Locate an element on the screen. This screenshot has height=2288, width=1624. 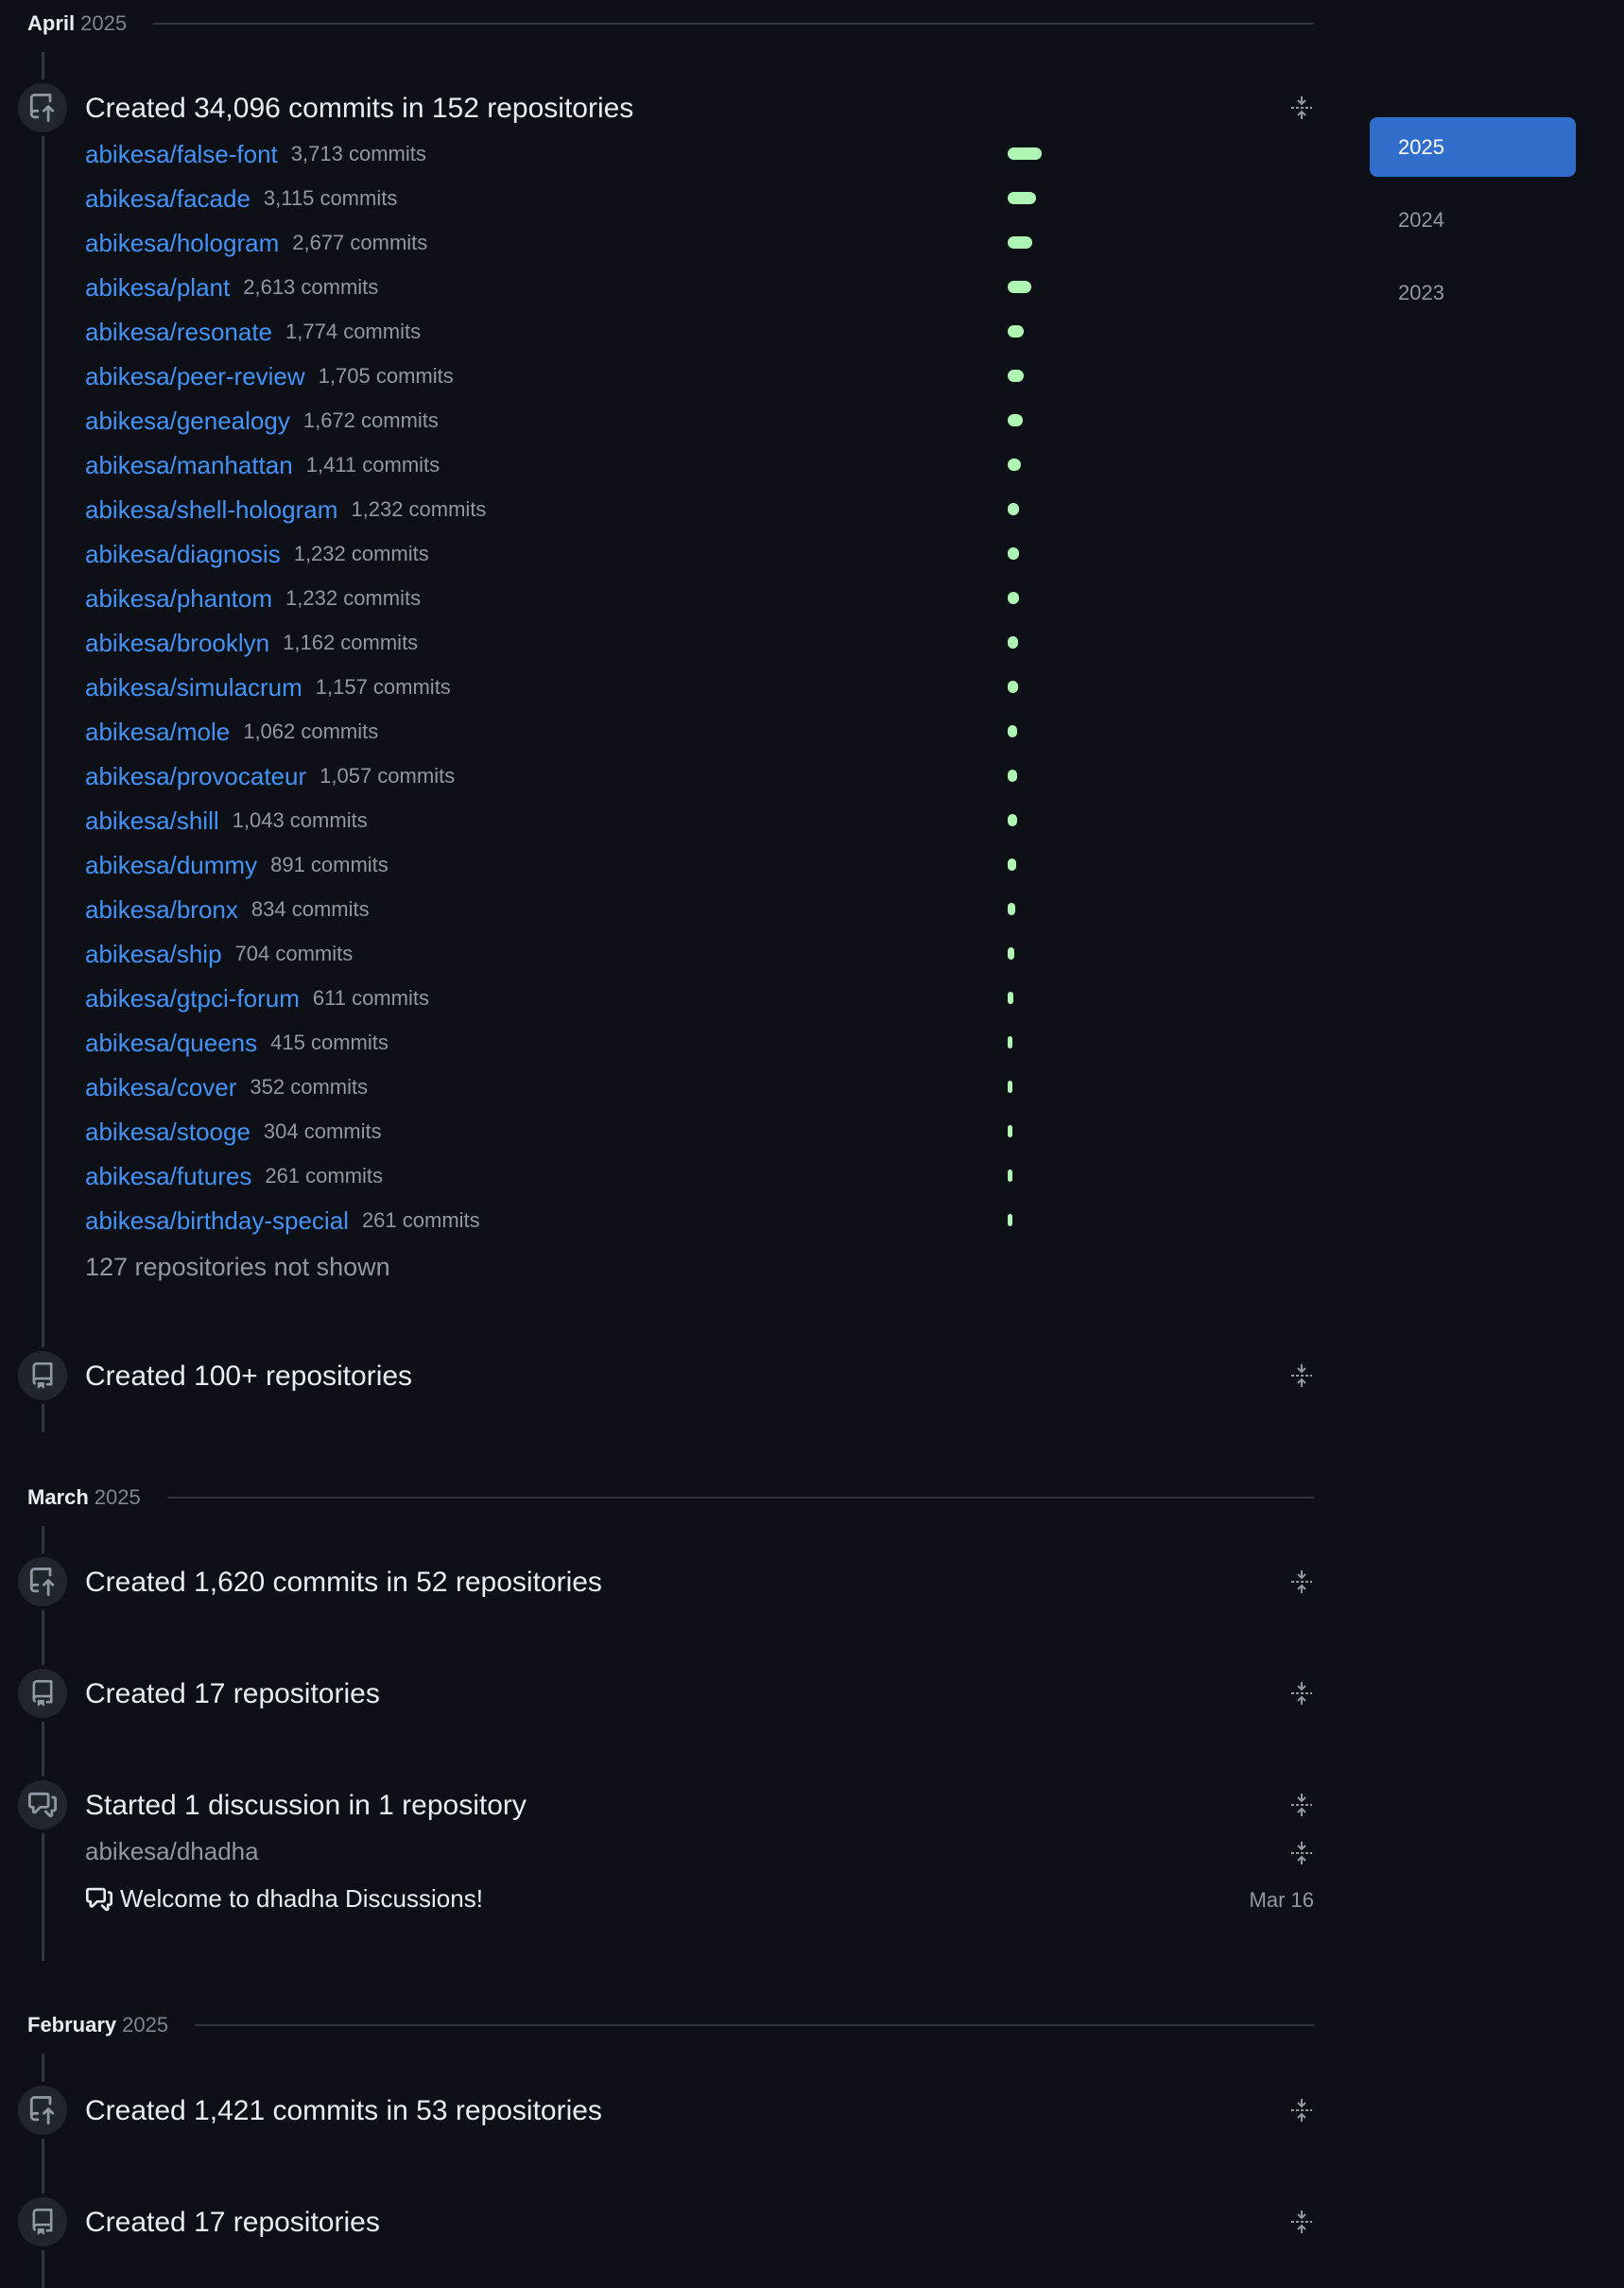
year-link-2023: 2023 is located at coordinates (1473, 292).